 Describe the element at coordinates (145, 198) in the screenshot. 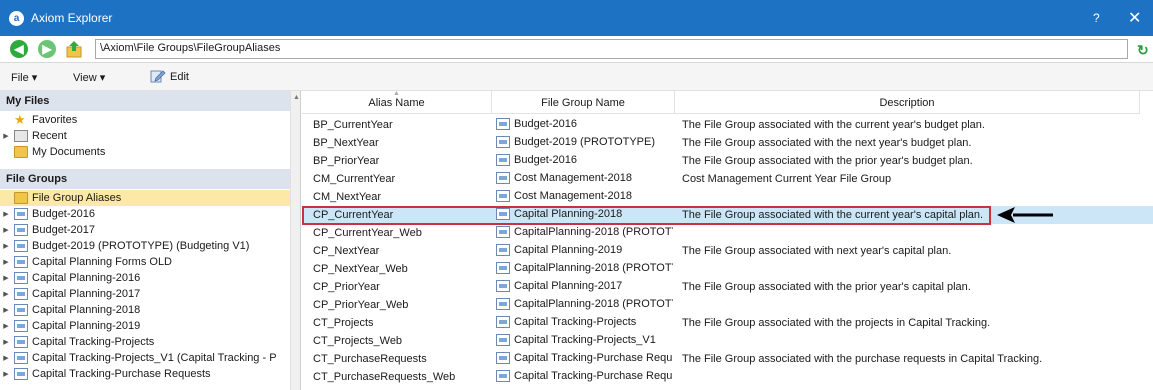

I see `tree-item: File Group Aliases` at that location.